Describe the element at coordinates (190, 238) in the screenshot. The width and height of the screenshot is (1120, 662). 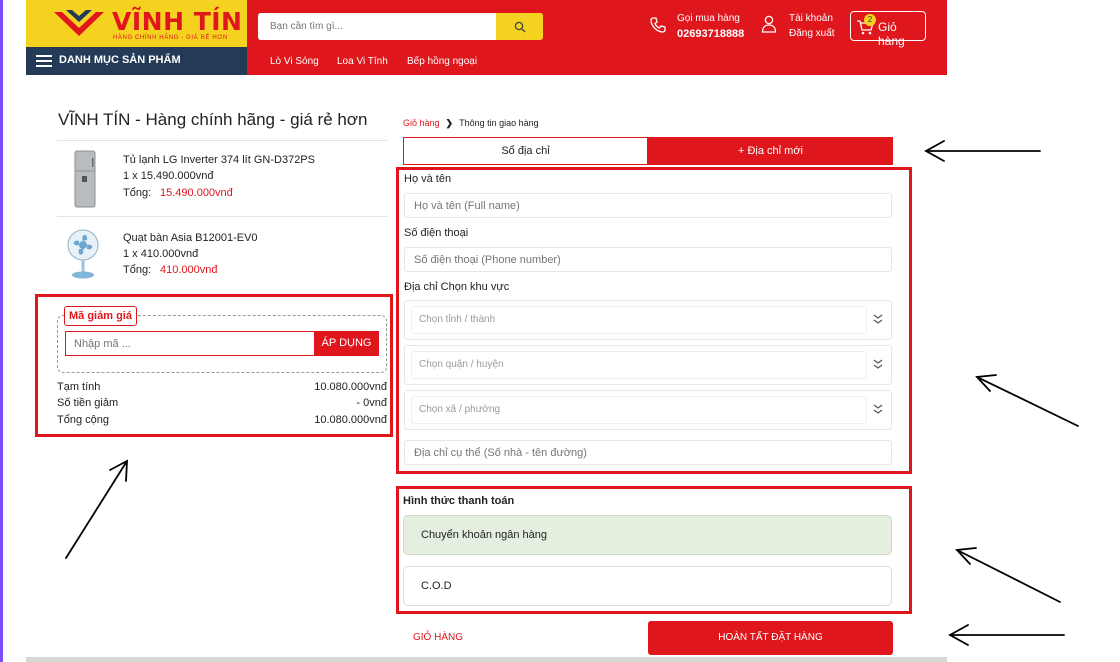
I see `product-name: Quạt bàn Asia B12001-EV0` at that location.